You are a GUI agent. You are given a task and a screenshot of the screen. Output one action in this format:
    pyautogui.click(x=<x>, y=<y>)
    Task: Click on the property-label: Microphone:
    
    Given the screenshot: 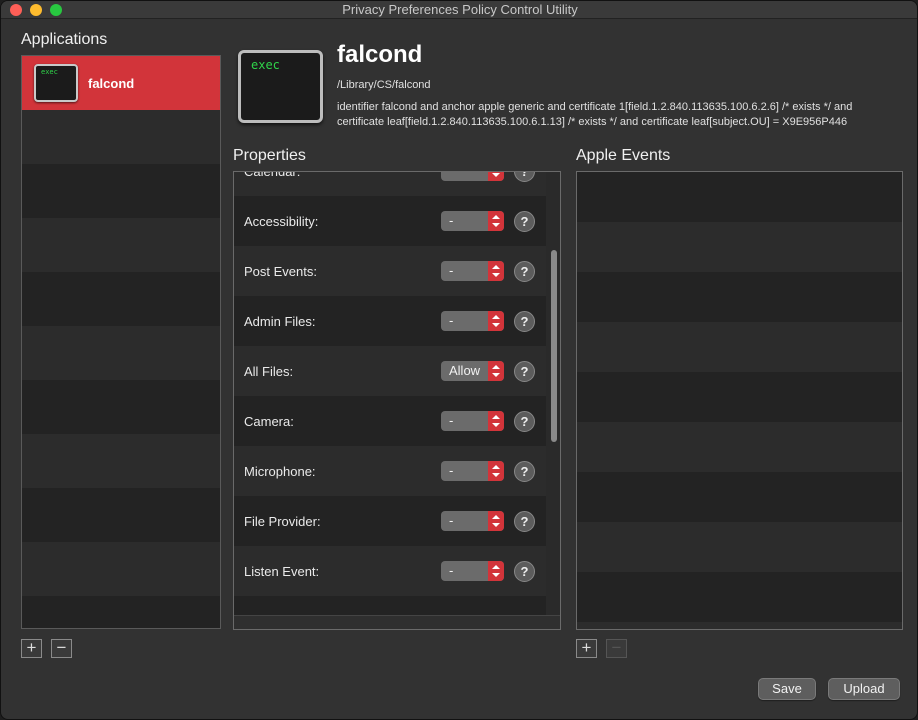 What is the action you would take?
    pyautogui.click(x=280, y=471)
    